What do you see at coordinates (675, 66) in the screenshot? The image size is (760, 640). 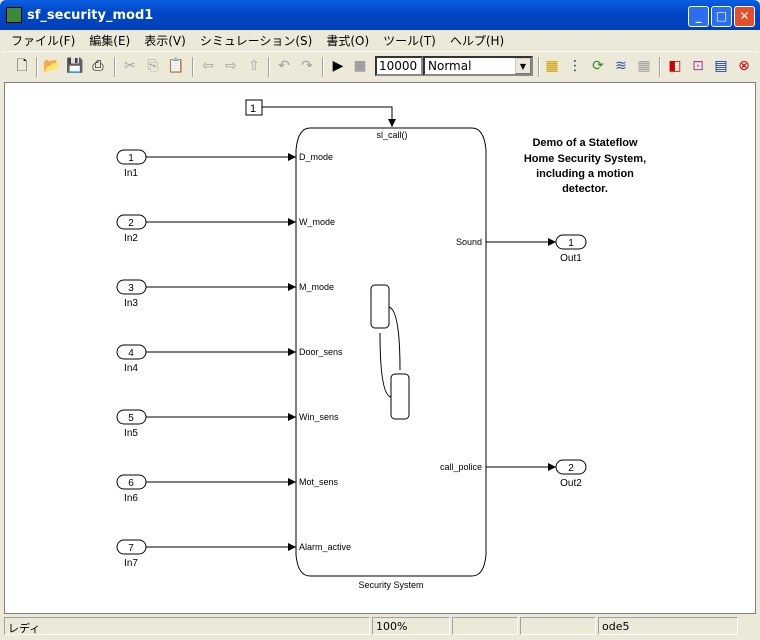 I see `library-browser-icon: ◧` at bounding box center [675, 66].